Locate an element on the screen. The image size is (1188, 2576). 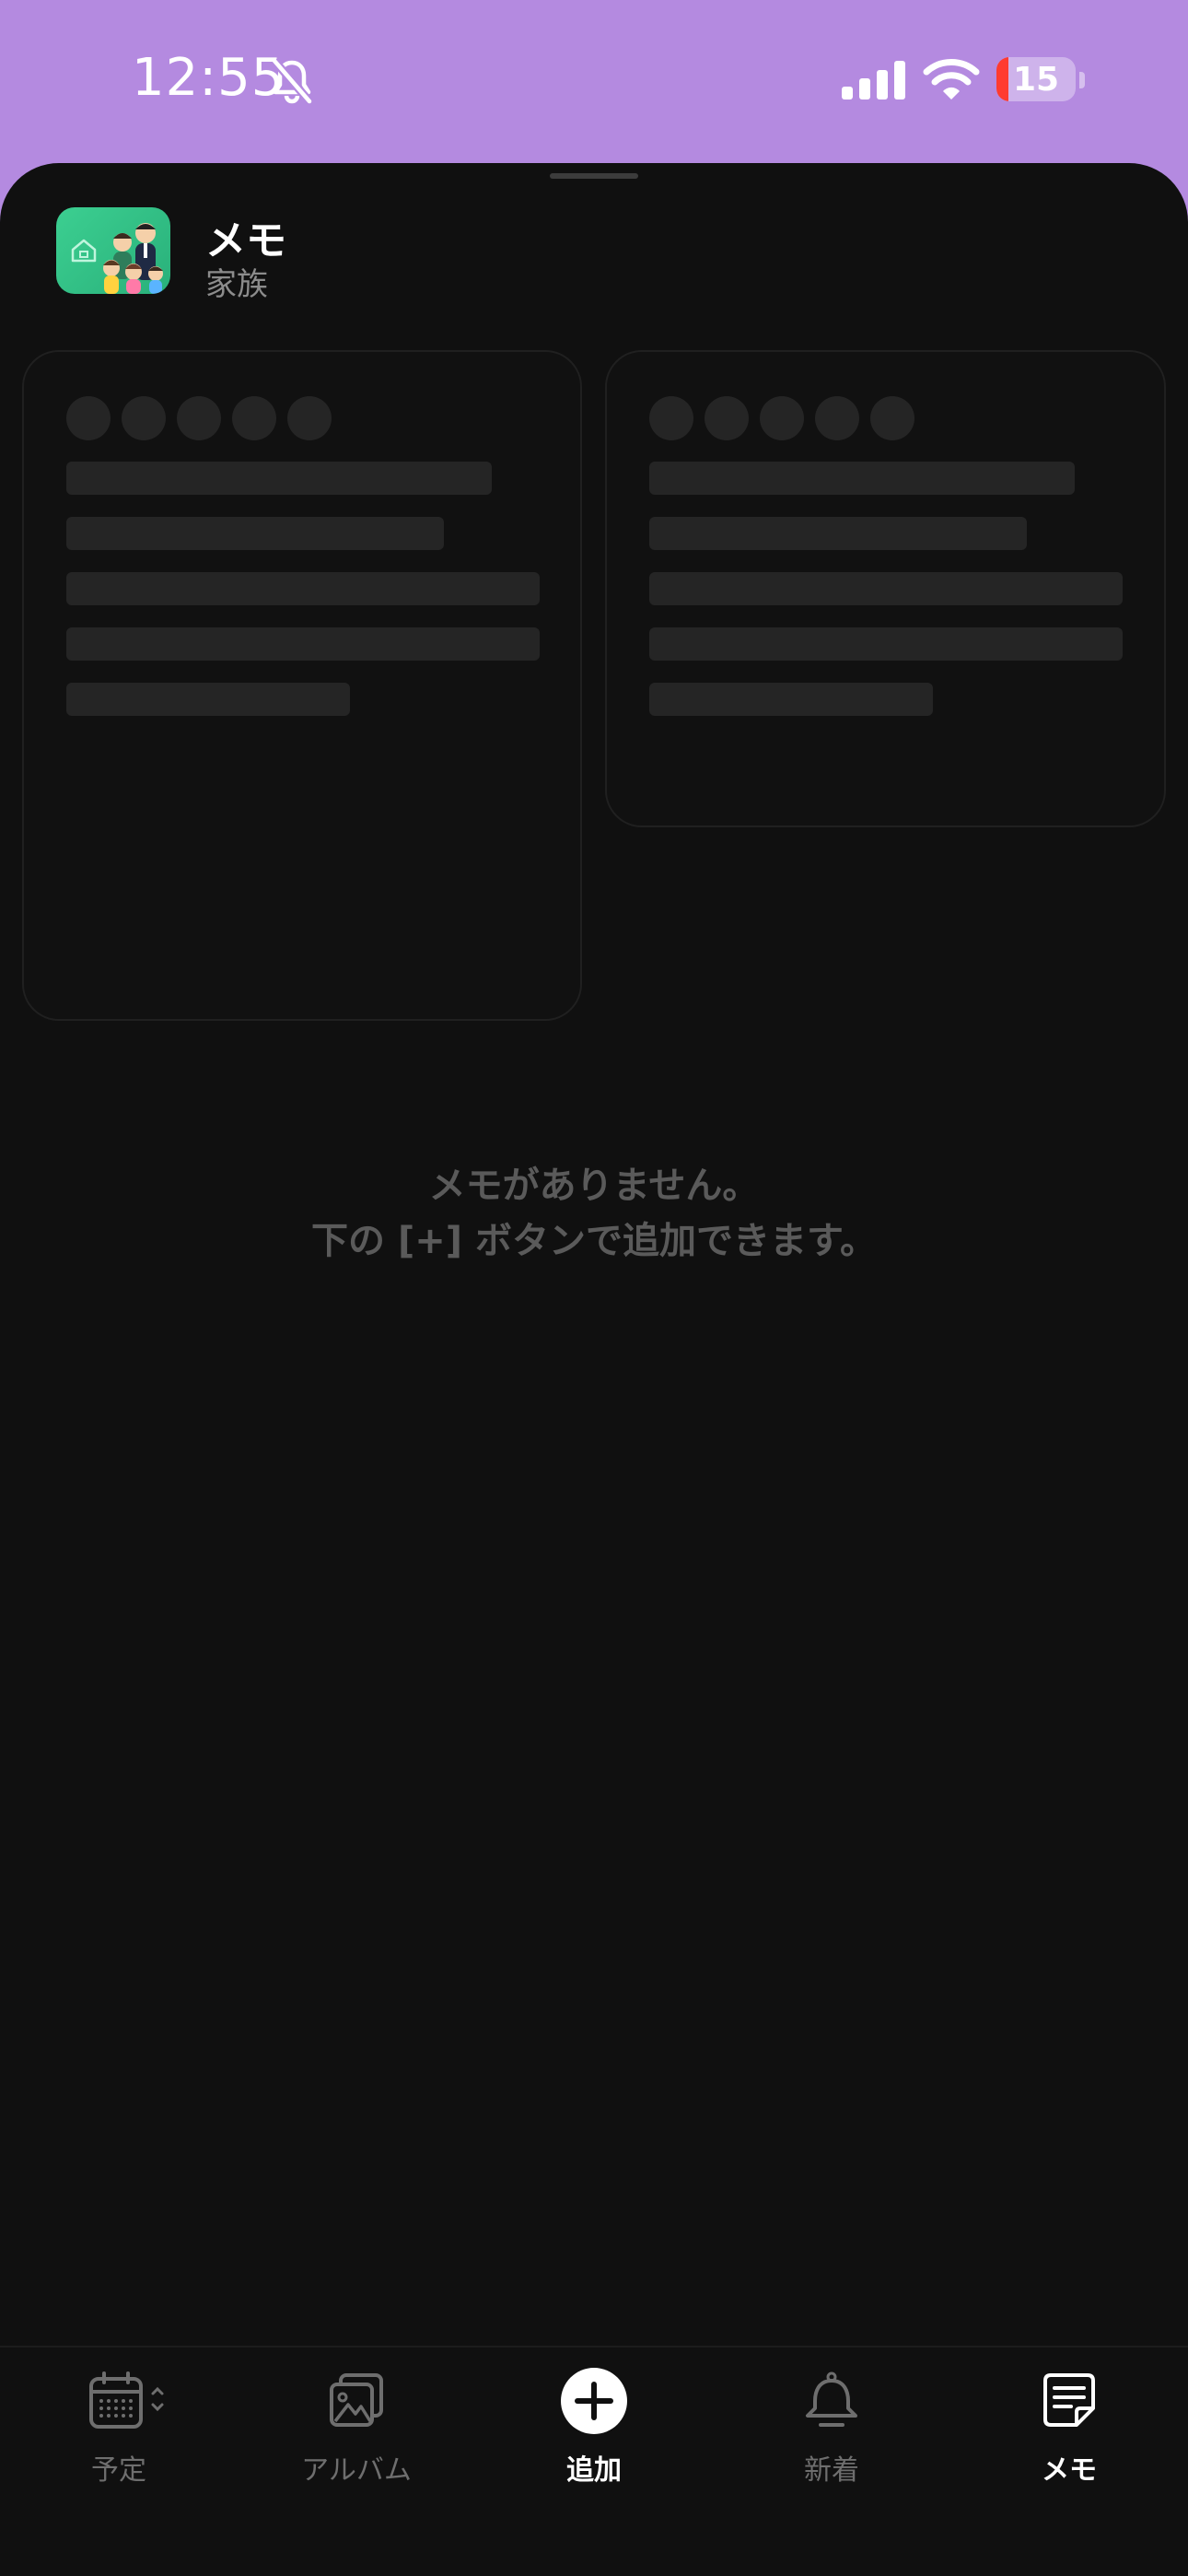
calendar-icon is located at coordinates (126, 2400).